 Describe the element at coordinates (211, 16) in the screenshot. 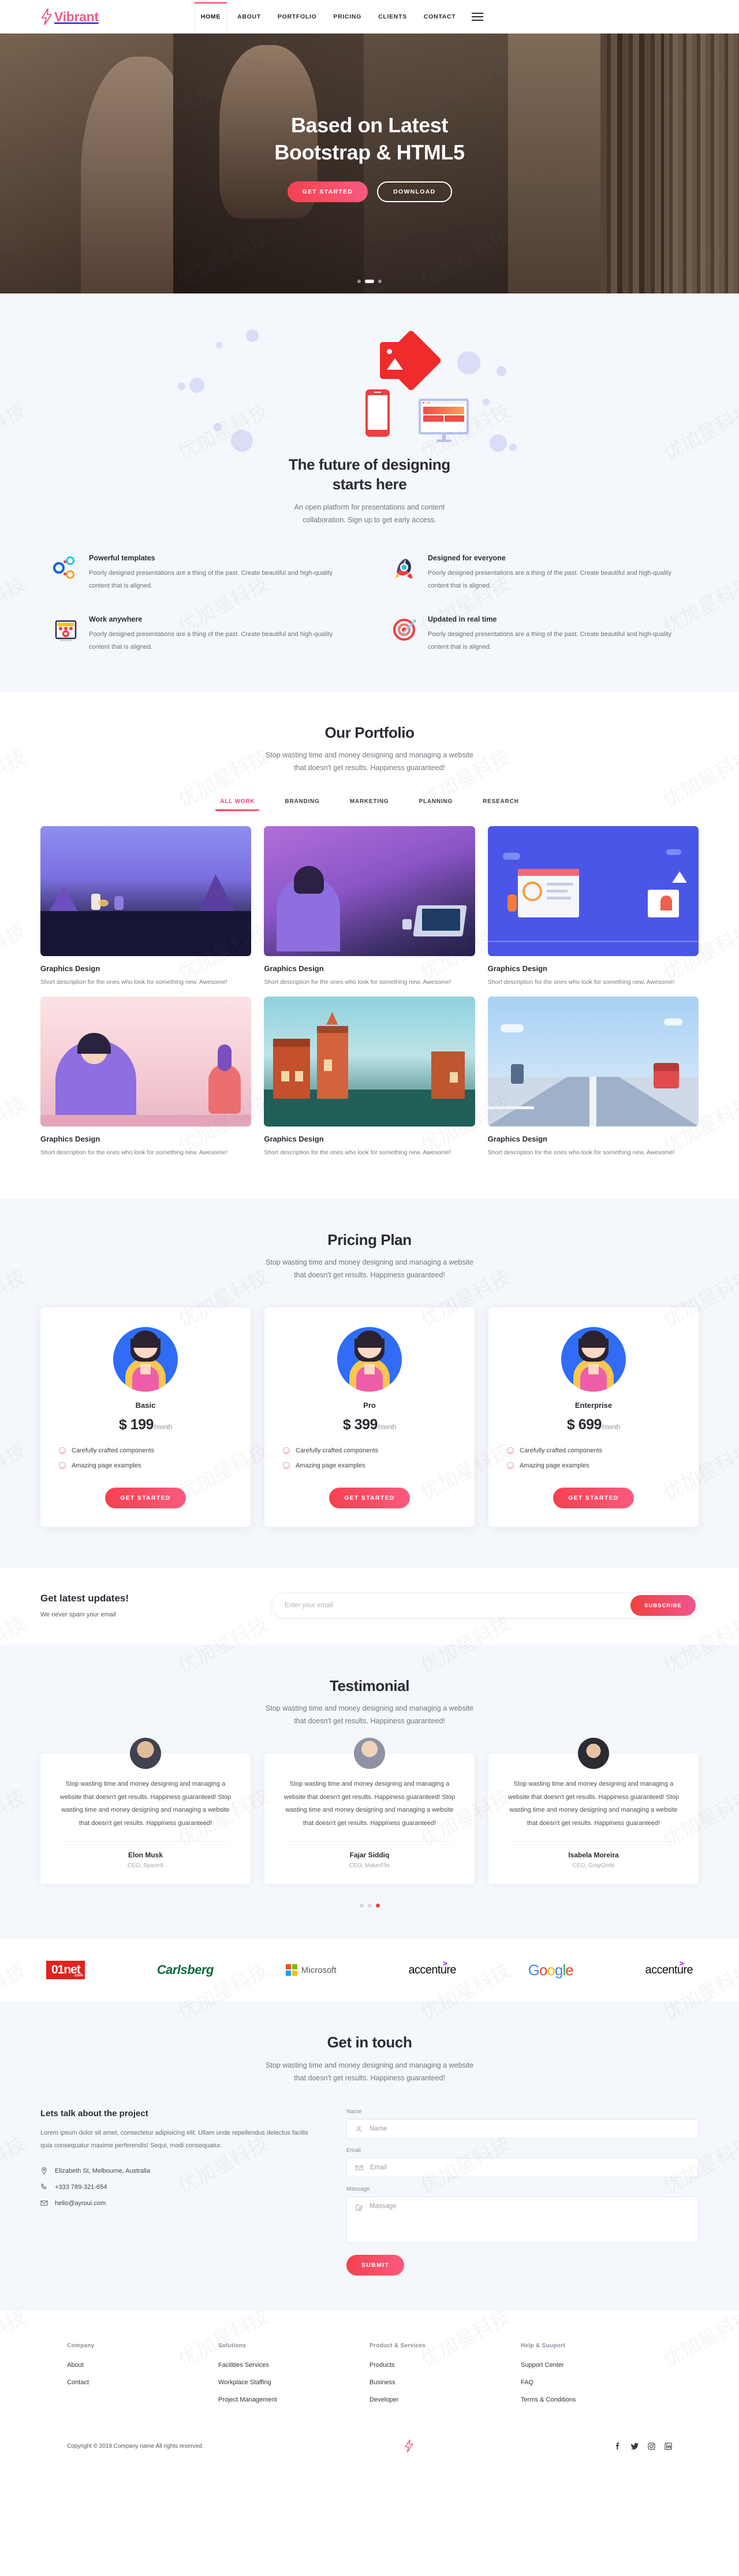

I see `nav-item-home: HOME` at that location.